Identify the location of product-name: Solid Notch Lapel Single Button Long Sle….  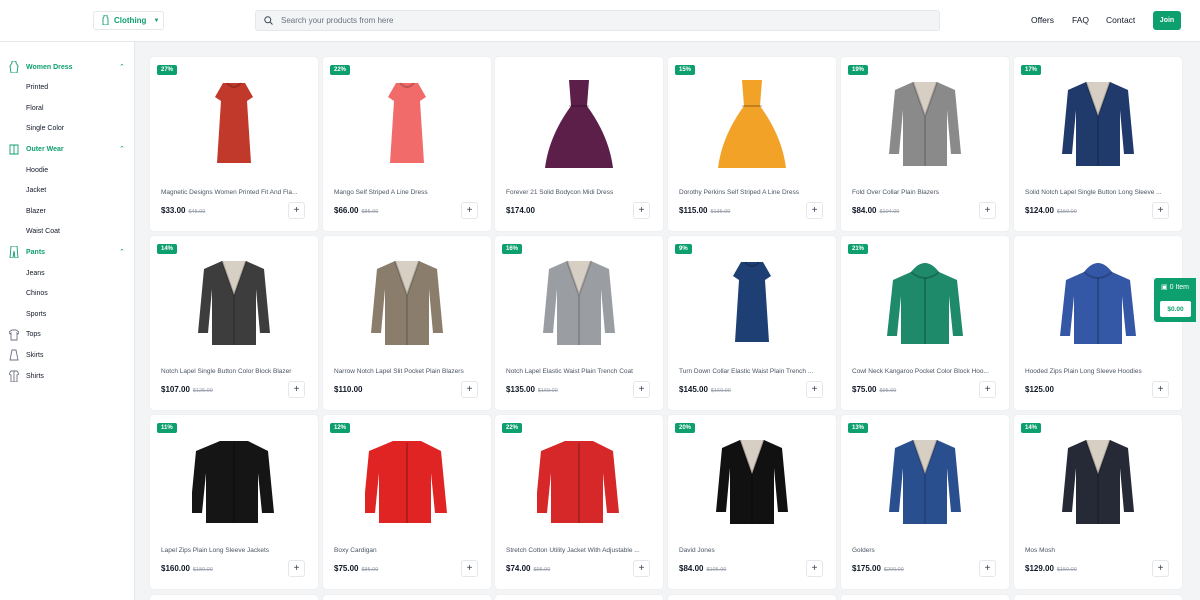
(1099, 192).